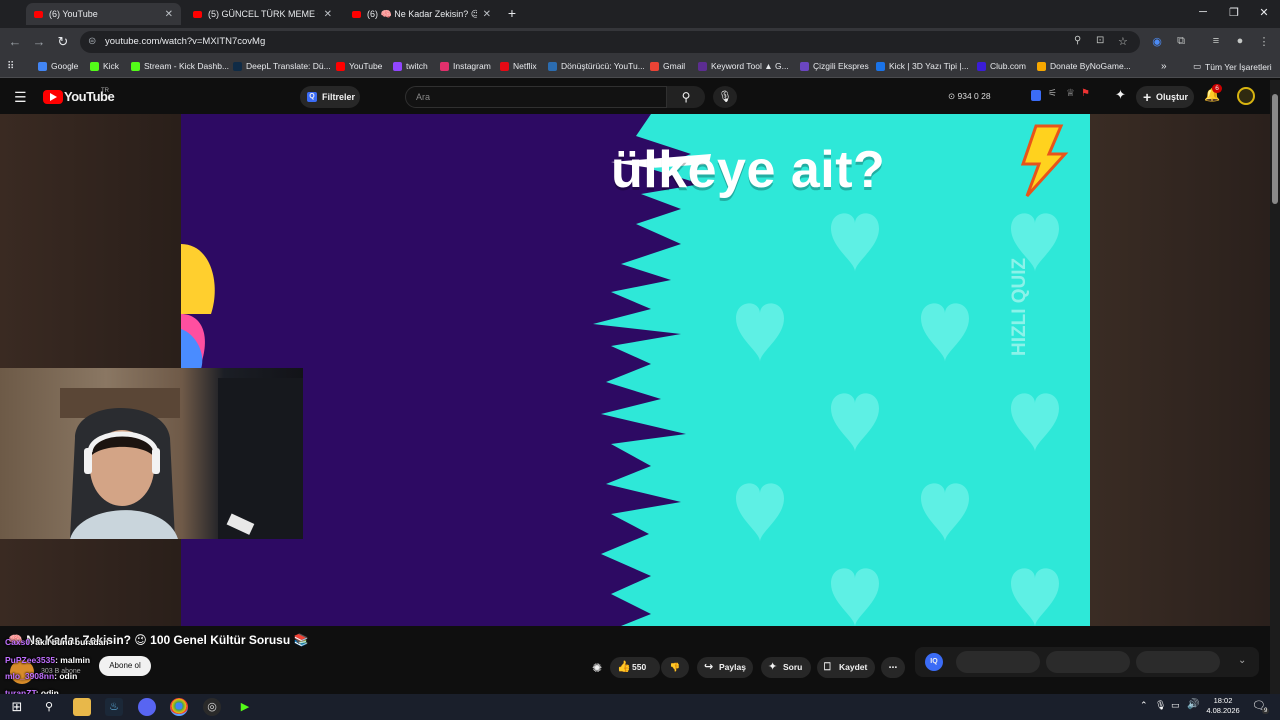 The height and width of the screenshot is (720, 1280). What do you see at coordinates (53, 97) in the screenshot?
I see `youtube-logo-icon` at bounding box center [53, 97].